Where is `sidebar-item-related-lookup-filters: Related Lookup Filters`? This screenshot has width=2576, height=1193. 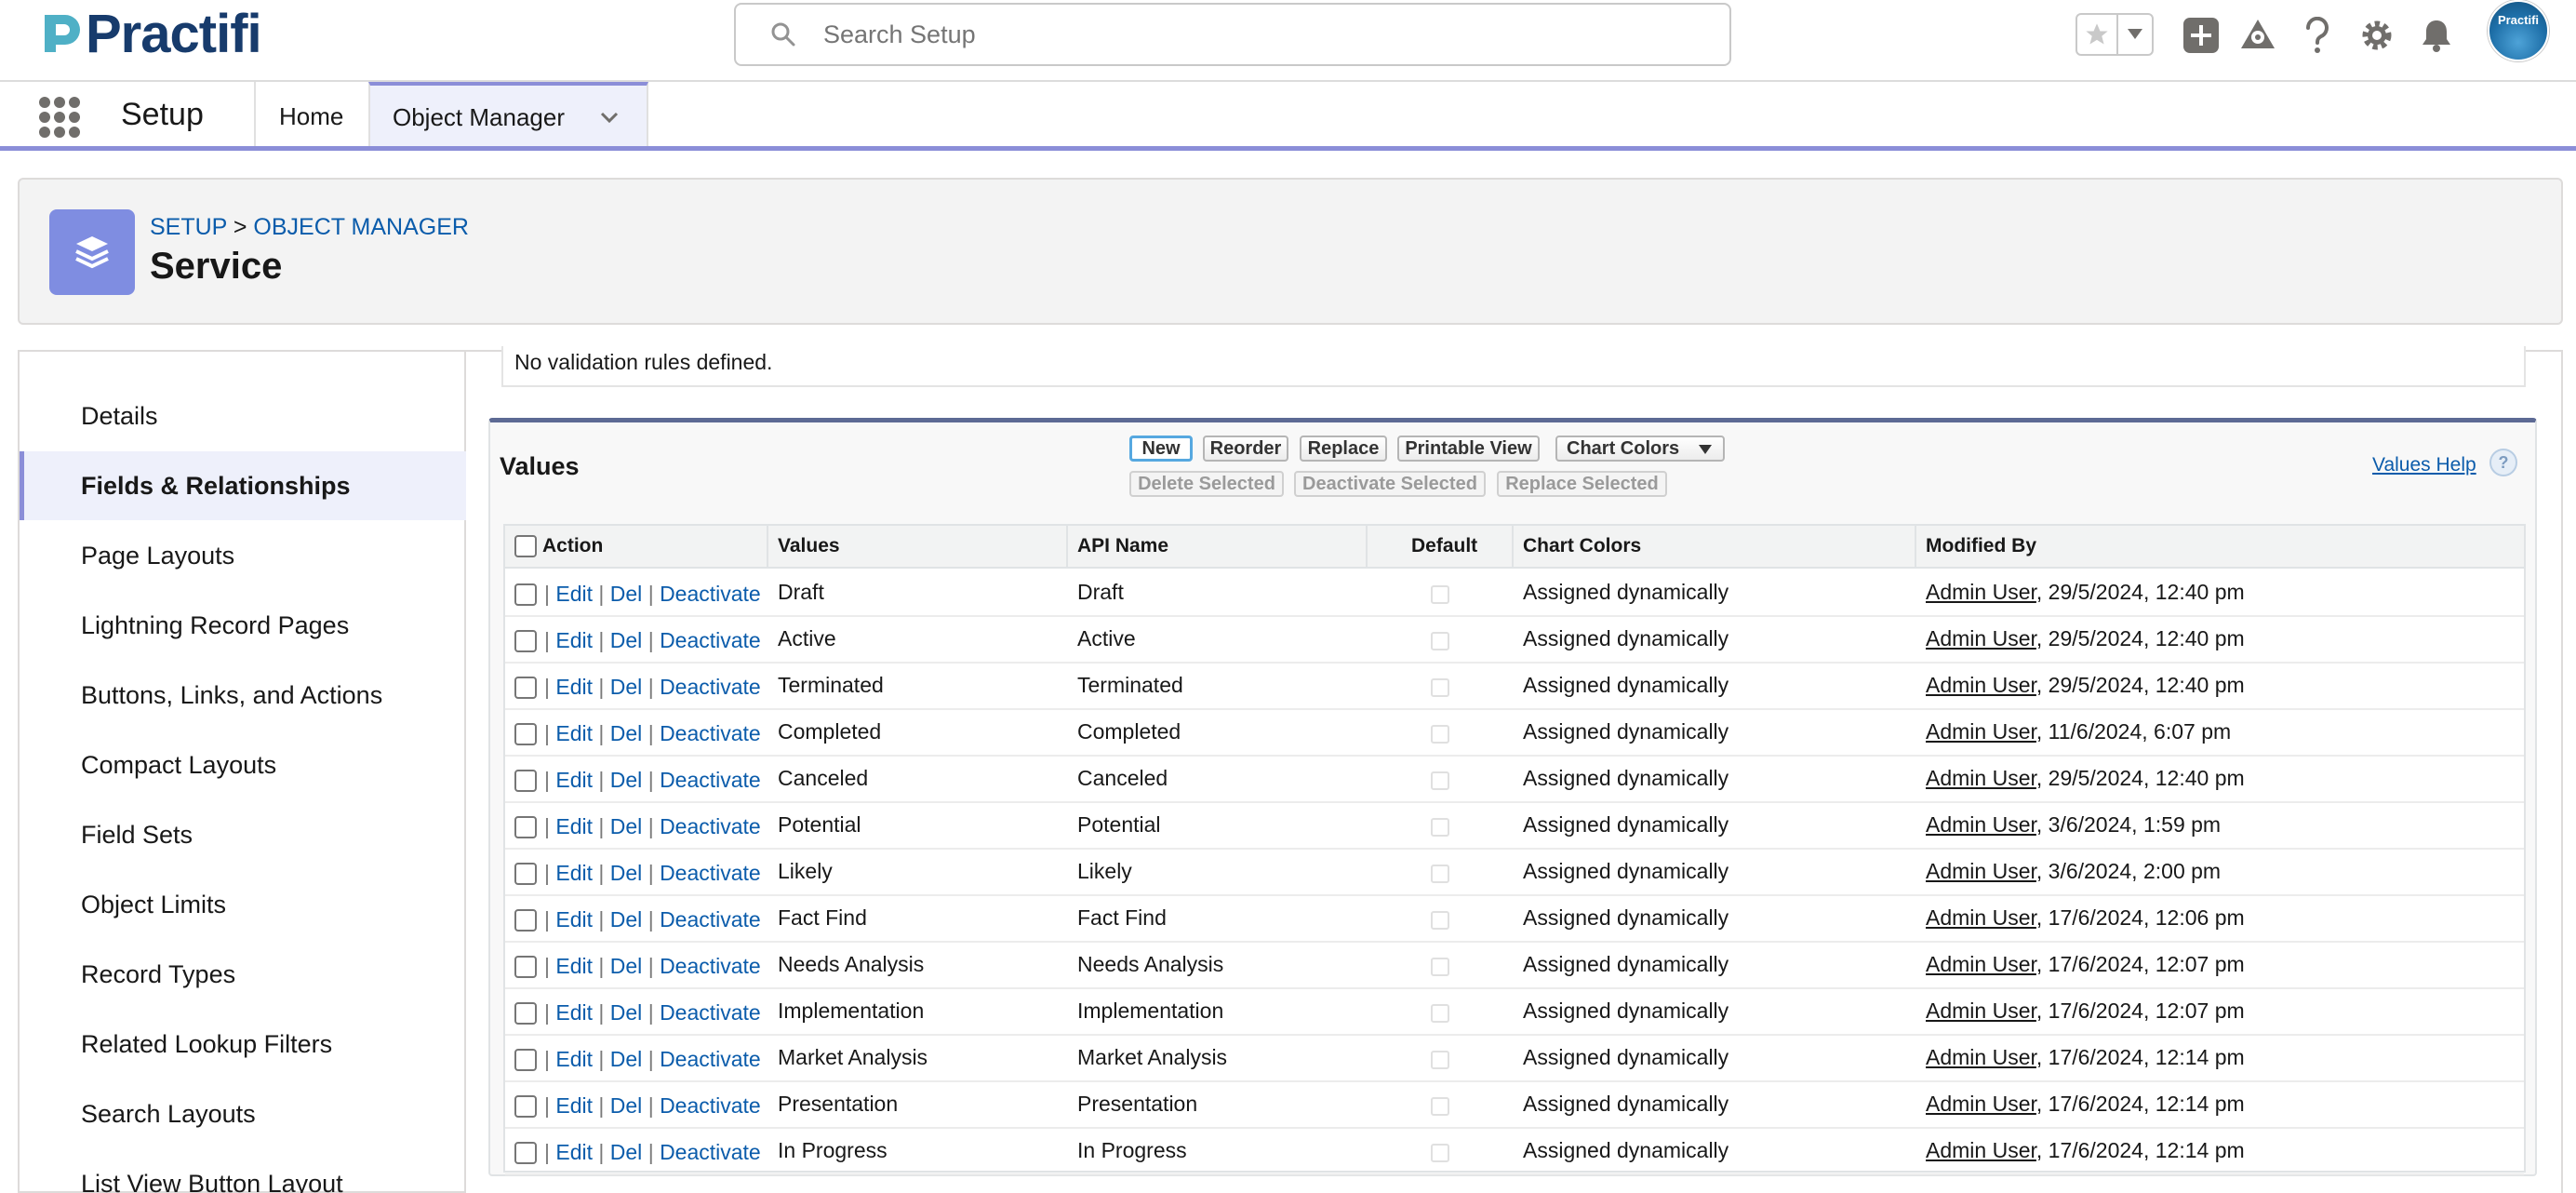
sidebar-item-related-lookup-filters: Related Lookup Filters is located at coordinates (243, 1044).